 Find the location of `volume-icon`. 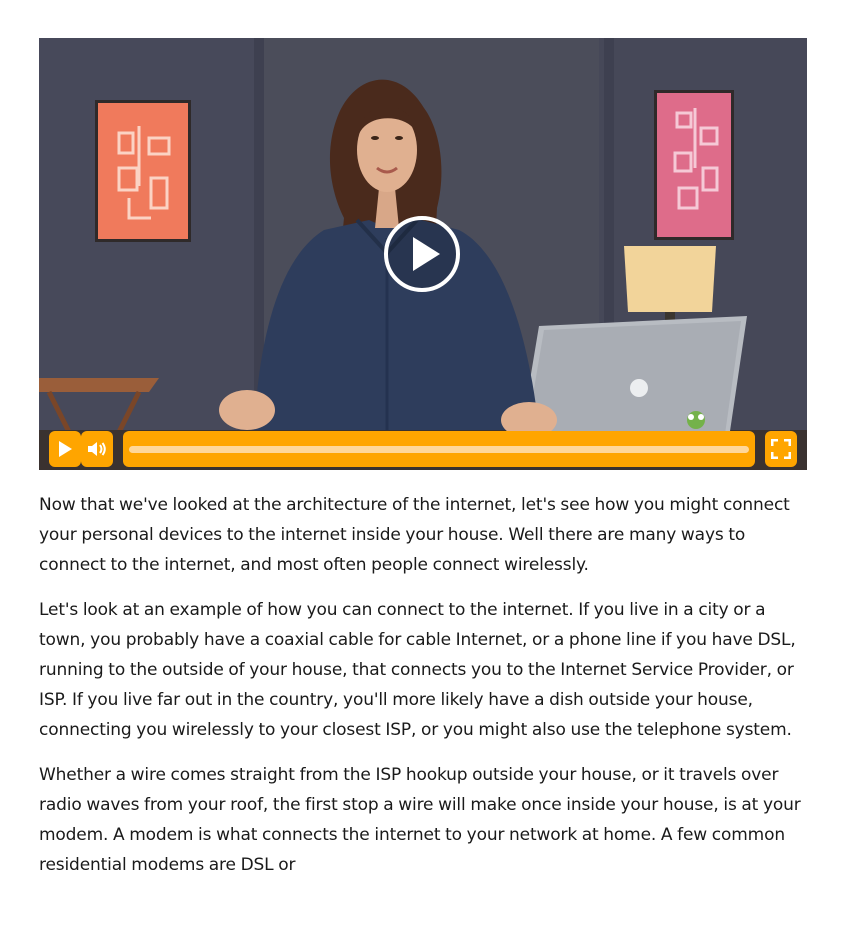

volume-icon is located at coordinates (97, 449).